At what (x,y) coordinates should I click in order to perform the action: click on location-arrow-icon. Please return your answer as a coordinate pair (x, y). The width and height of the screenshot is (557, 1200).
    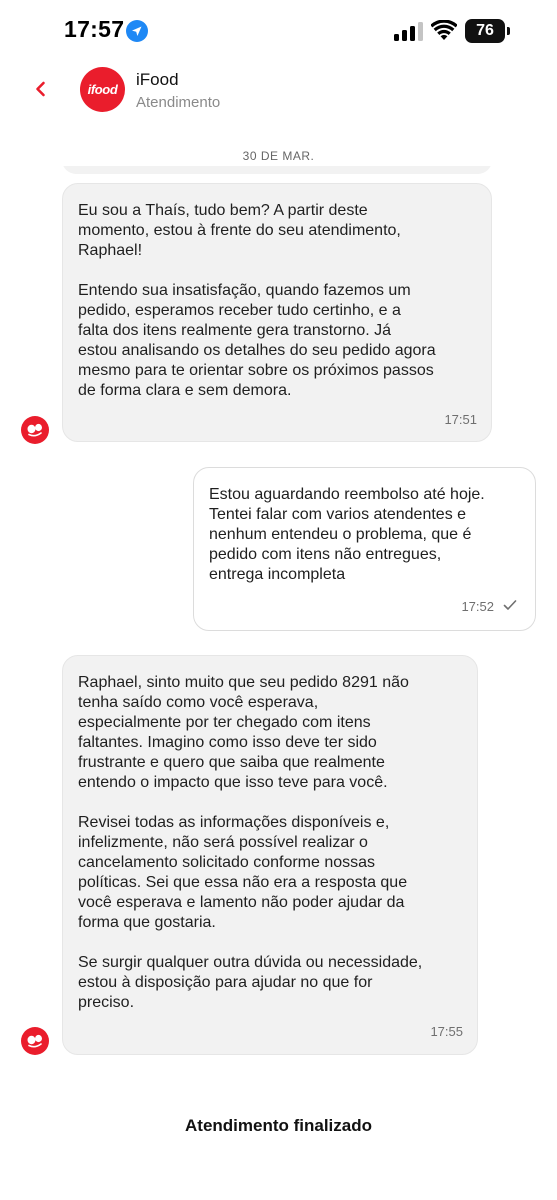
    Looking at the image, I should click on (137, 31).